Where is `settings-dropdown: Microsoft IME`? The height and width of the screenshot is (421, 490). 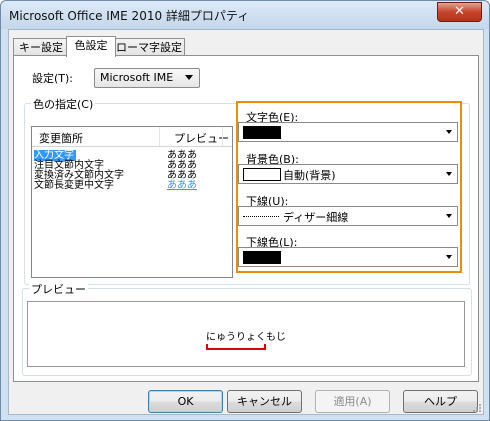
settings-dropdown: Microsoft IME is located at coordinates (147, 78).